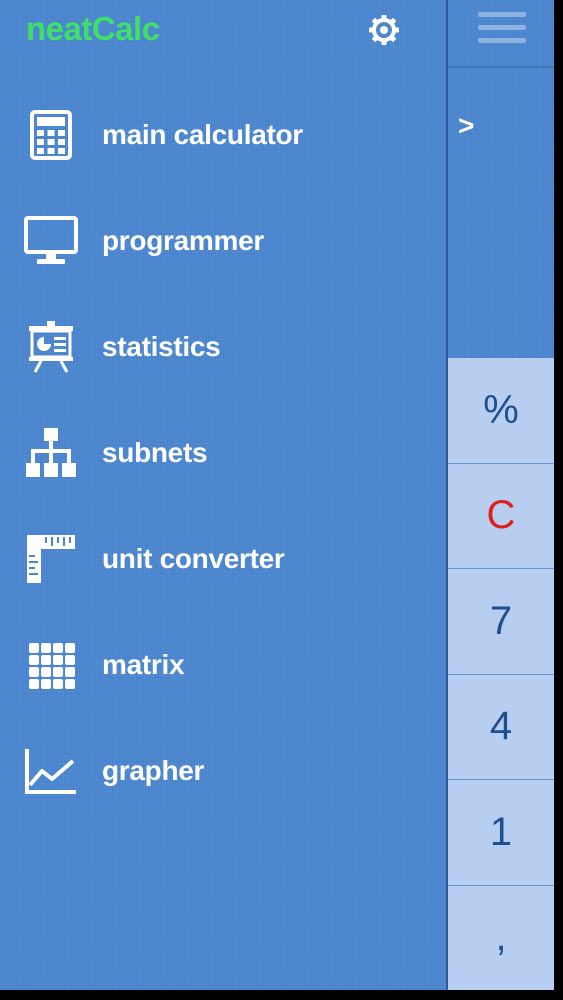 This screenshot has height=1000, width=563. I want to click on menu-label: main calculator, so click(202, 134).